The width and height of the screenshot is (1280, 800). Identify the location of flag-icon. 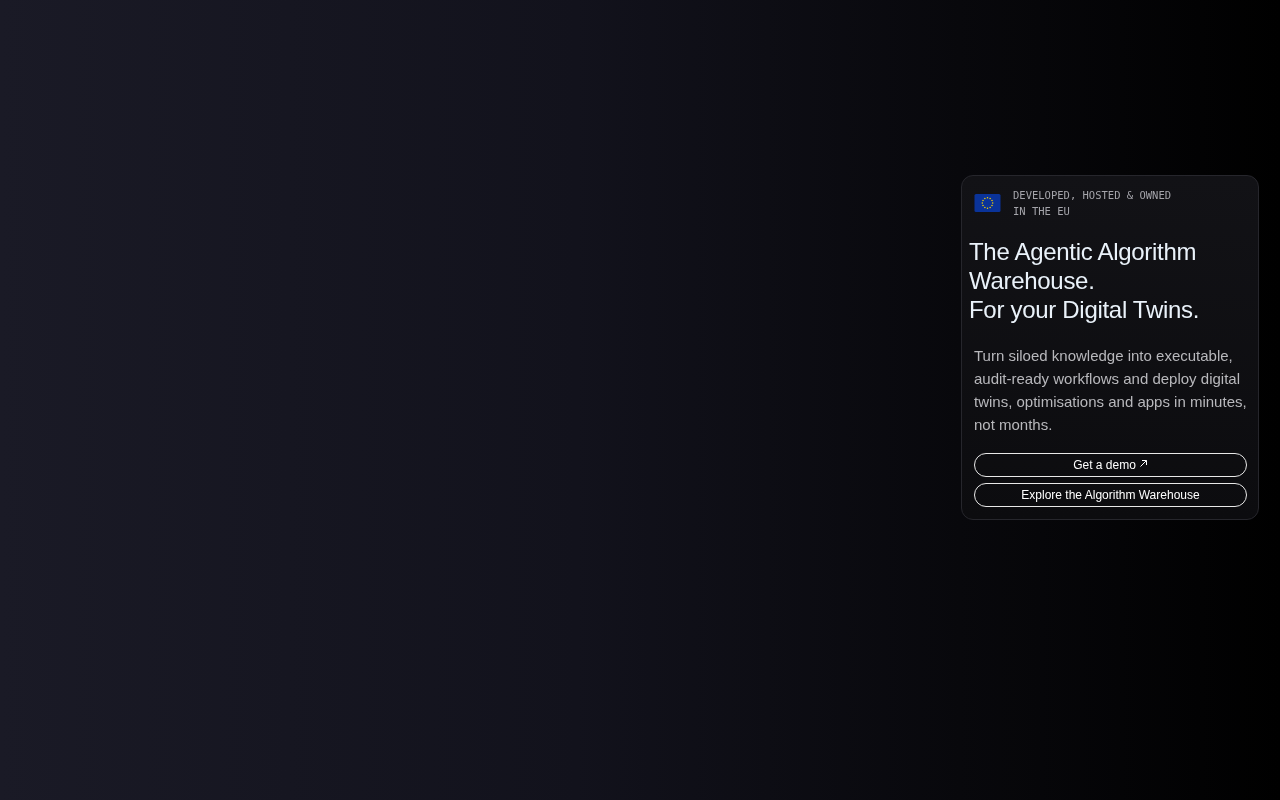
(987, 203).